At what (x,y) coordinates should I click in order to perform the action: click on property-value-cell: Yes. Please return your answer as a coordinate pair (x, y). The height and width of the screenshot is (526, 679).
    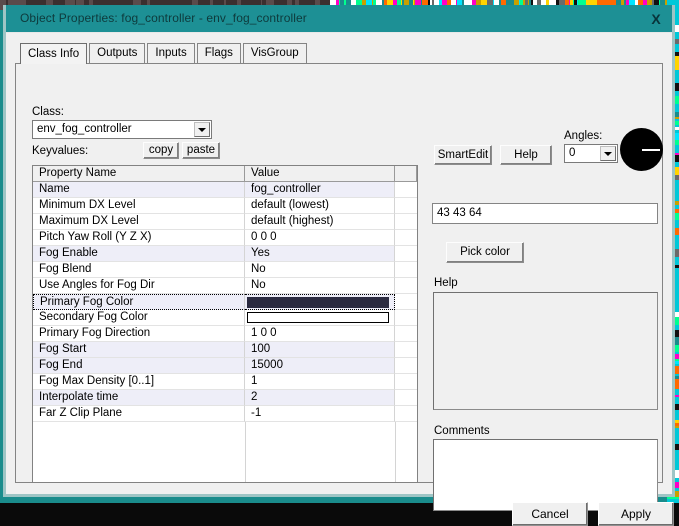
    Looking at the image, I should click on (320, 254).